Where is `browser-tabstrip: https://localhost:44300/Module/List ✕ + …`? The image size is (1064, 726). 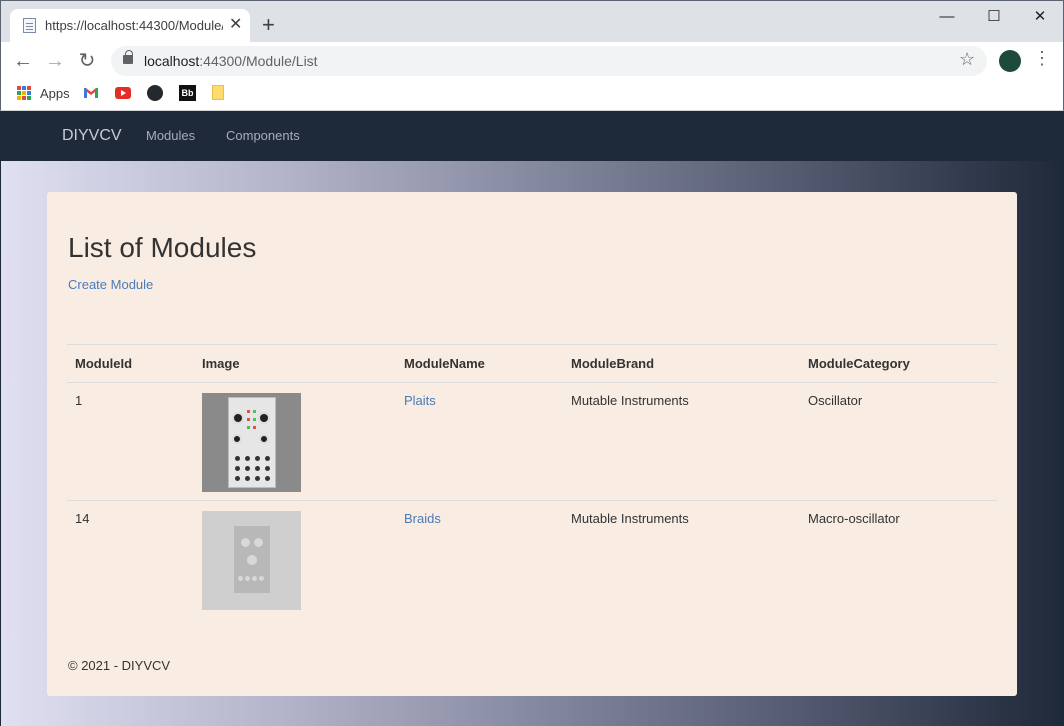 browser-tabstrip: https://localhost:44300/Module/List ✕ + … is located at coordinates (532, 21).